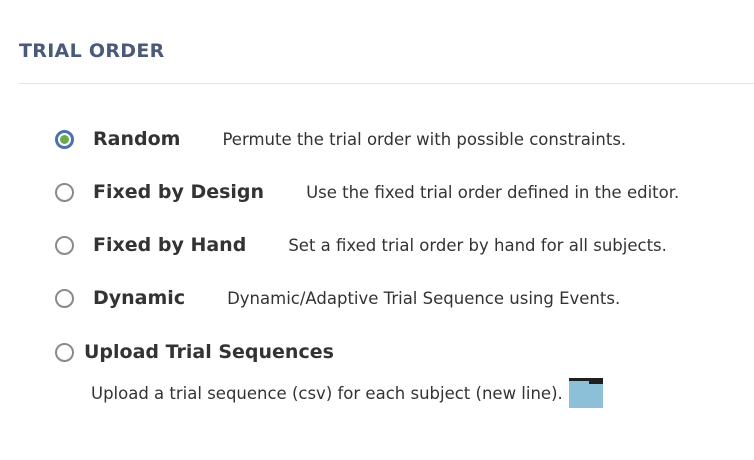  I want to click on radio-random, so click(64, 139).